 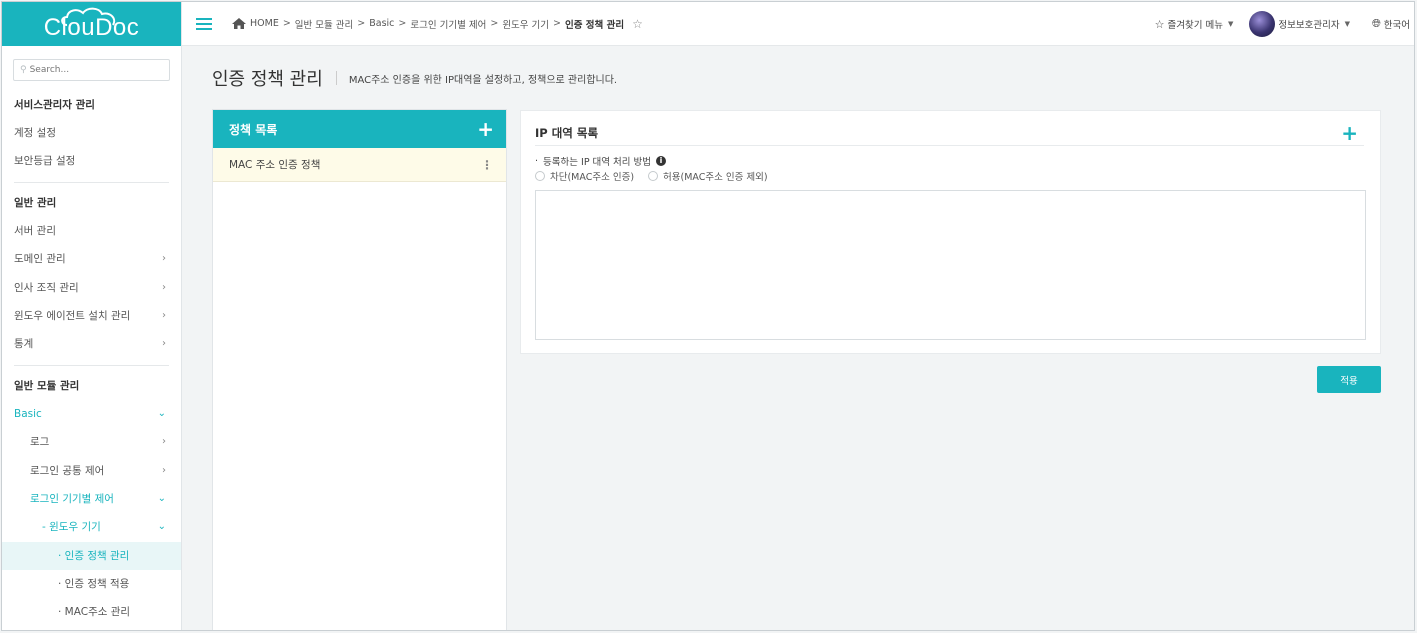 What do you see at coordinates (324, 24) in the screenshot?
I see `breadcrumb-item: 일반 모듈 관리` at bounding box center [324, 24].